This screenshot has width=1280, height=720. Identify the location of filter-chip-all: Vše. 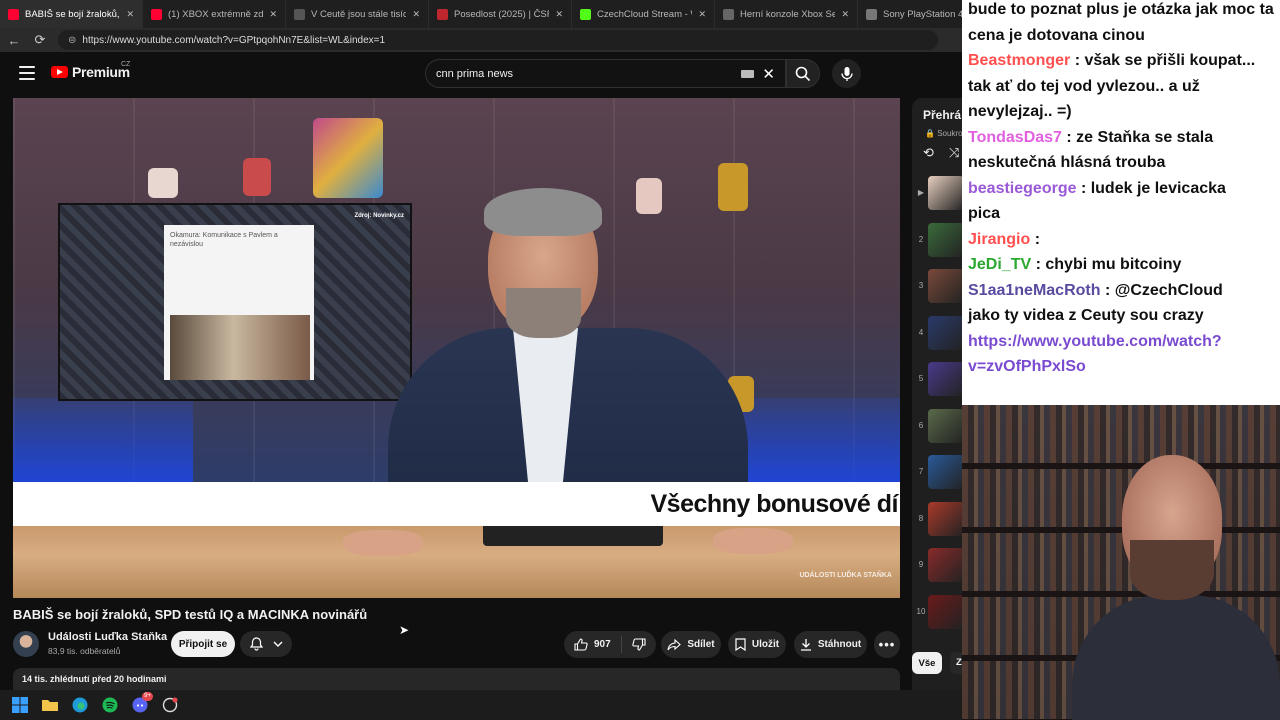
(927, 663).